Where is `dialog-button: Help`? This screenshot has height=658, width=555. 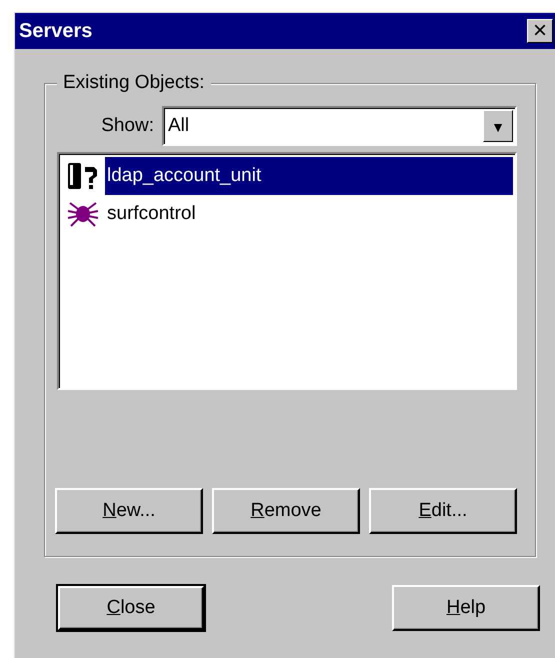
dialog-button: Help is located at coordinates (466, 608).